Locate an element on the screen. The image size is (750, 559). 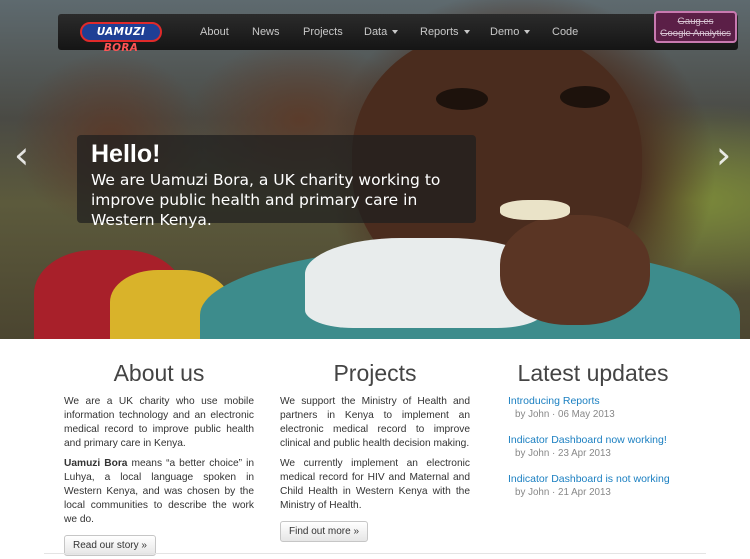
update-meta: by John · 21 Apr 2013 is located at coordinates (563, 492).